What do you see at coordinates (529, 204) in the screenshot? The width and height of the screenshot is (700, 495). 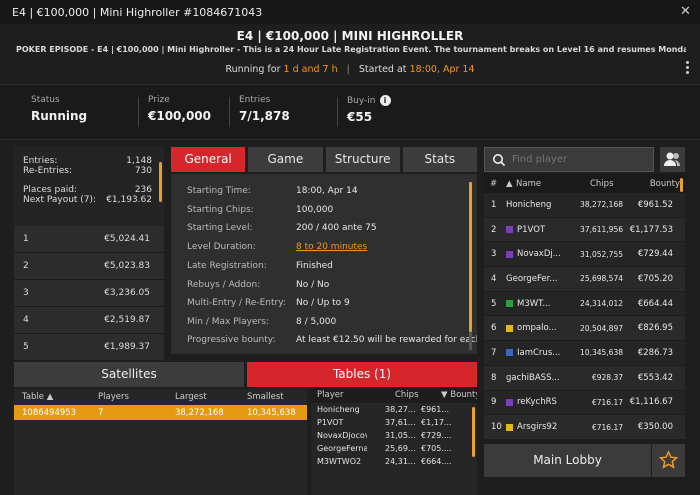 I see `player-name: Honicheng` at bounding box center [529, 204].